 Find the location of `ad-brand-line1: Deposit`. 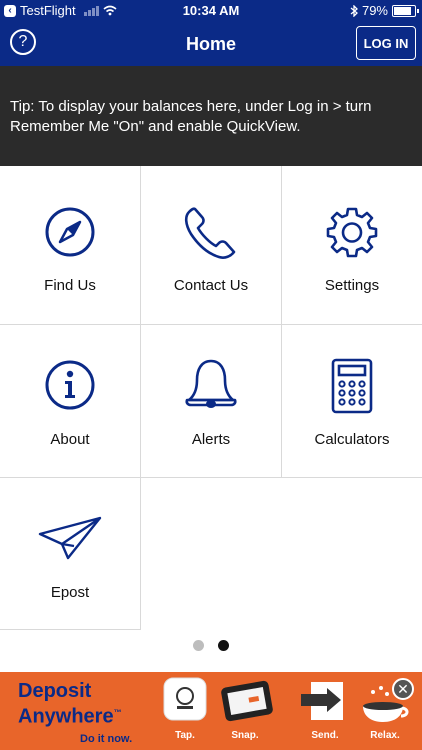

ad-brand-line1: Deposit is located at coordinates (55, 691).